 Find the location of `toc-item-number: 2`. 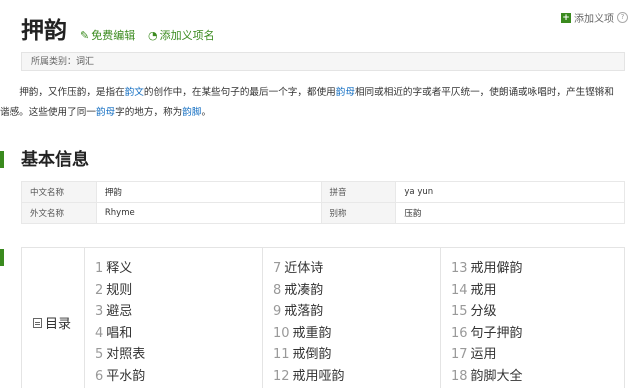

toc-item-number: 2 is located at coordinates (99, 290).